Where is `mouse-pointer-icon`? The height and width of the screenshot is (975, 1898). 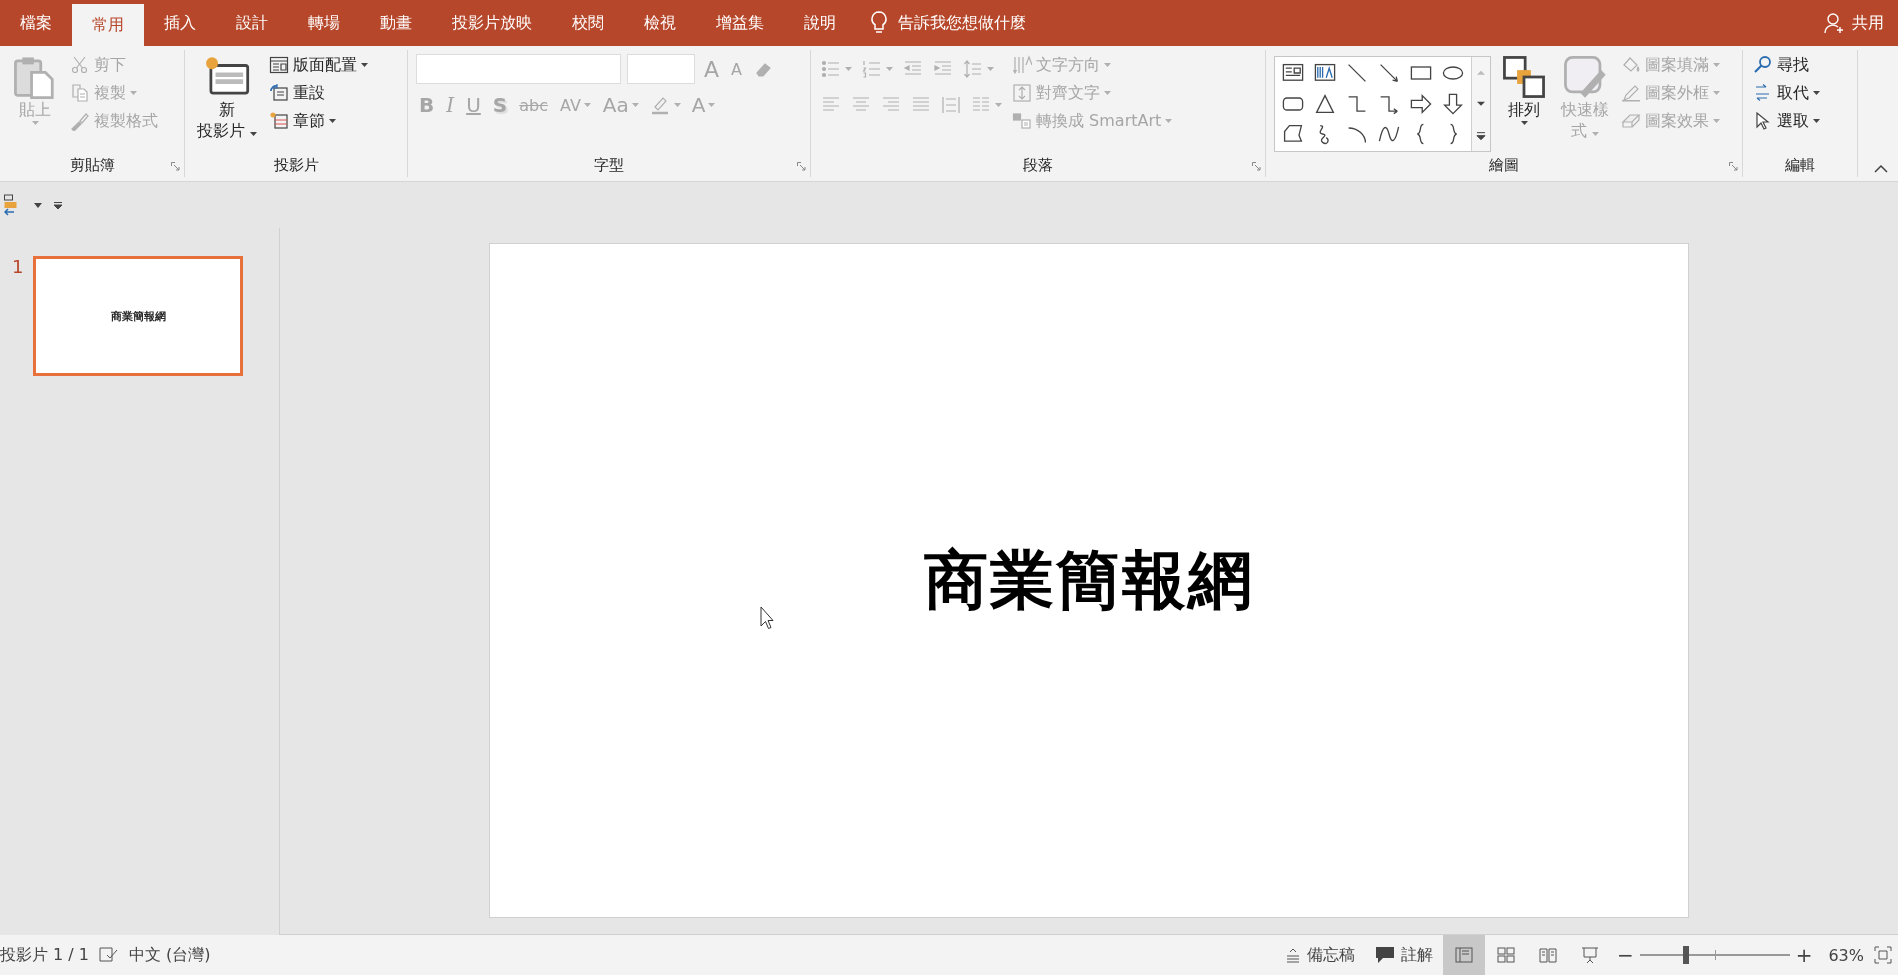
mouse-pointer-icon is located at coordinates (767, 618).